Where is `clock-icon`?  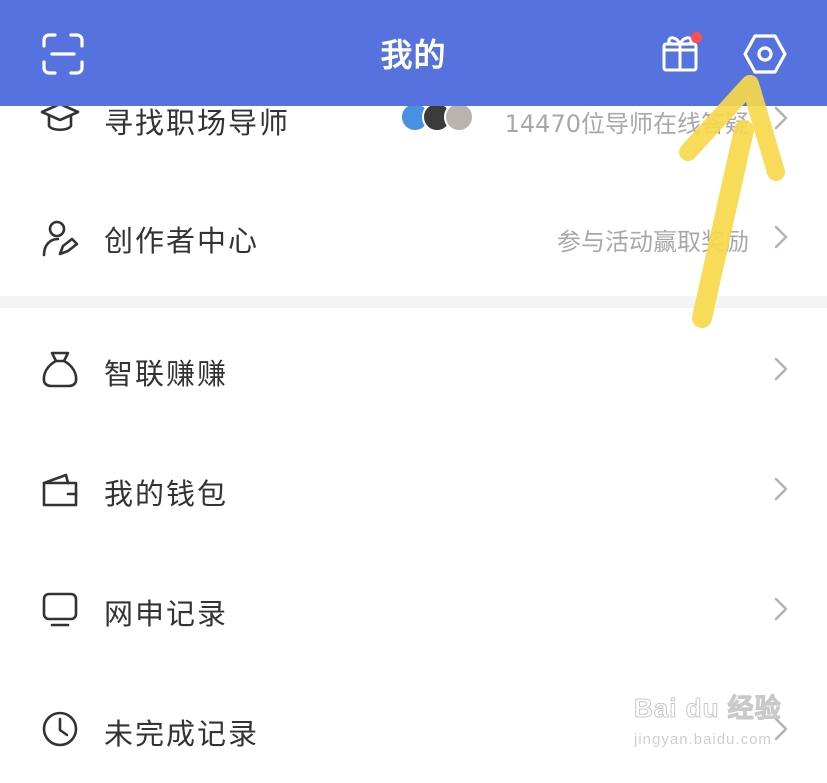
clock-icon is located at coordinates (60, 729).